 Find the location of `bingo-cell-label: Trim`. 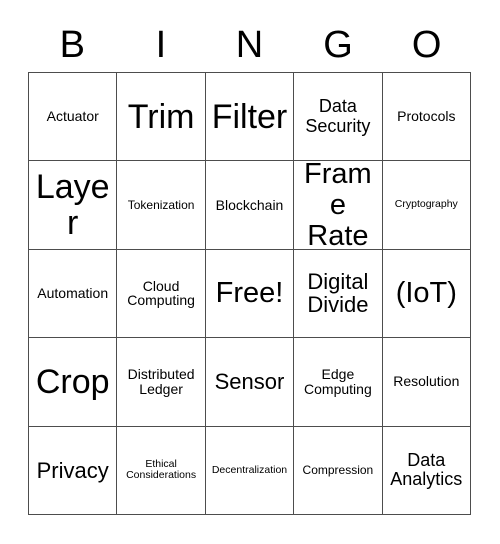

bingo-cell-label: Trim is located at coordinates (161, 116).